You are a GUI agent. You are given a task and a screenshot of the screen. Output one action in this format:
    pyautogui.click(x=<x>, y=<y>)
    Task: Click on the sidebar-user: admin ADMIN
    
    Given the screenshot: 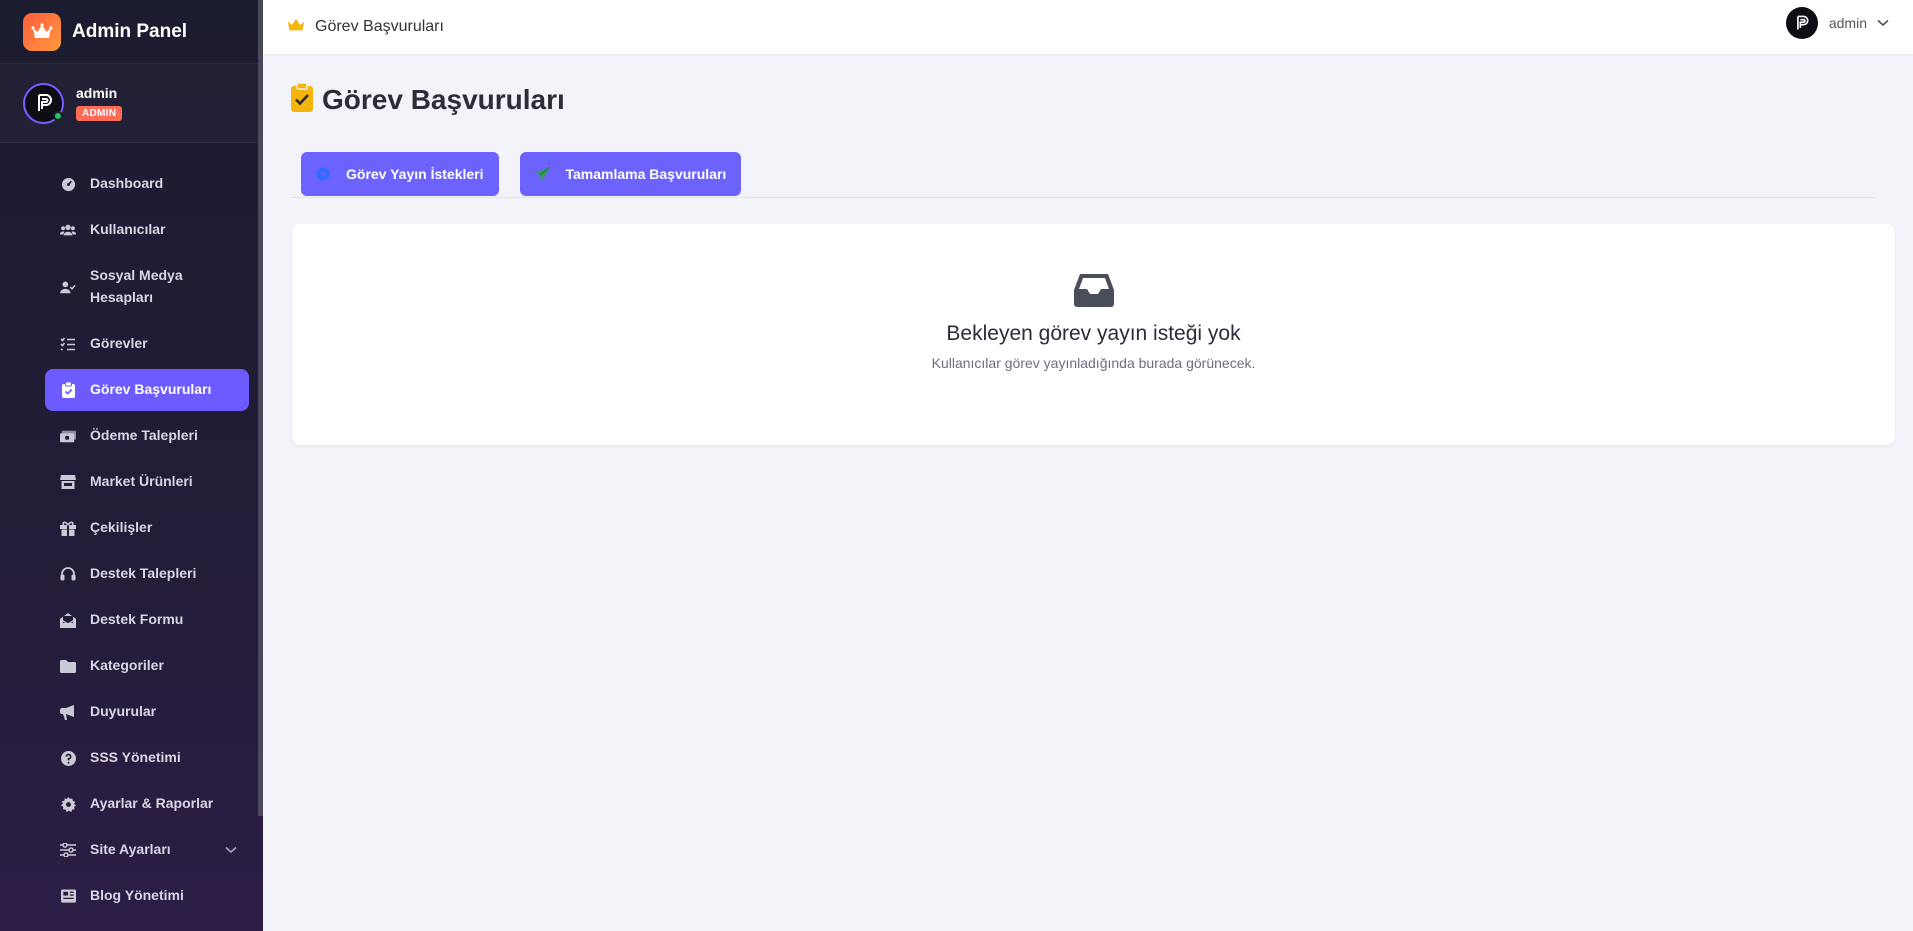 What is the action you would take?
    pyautogui.click(x=131, y=103)
    